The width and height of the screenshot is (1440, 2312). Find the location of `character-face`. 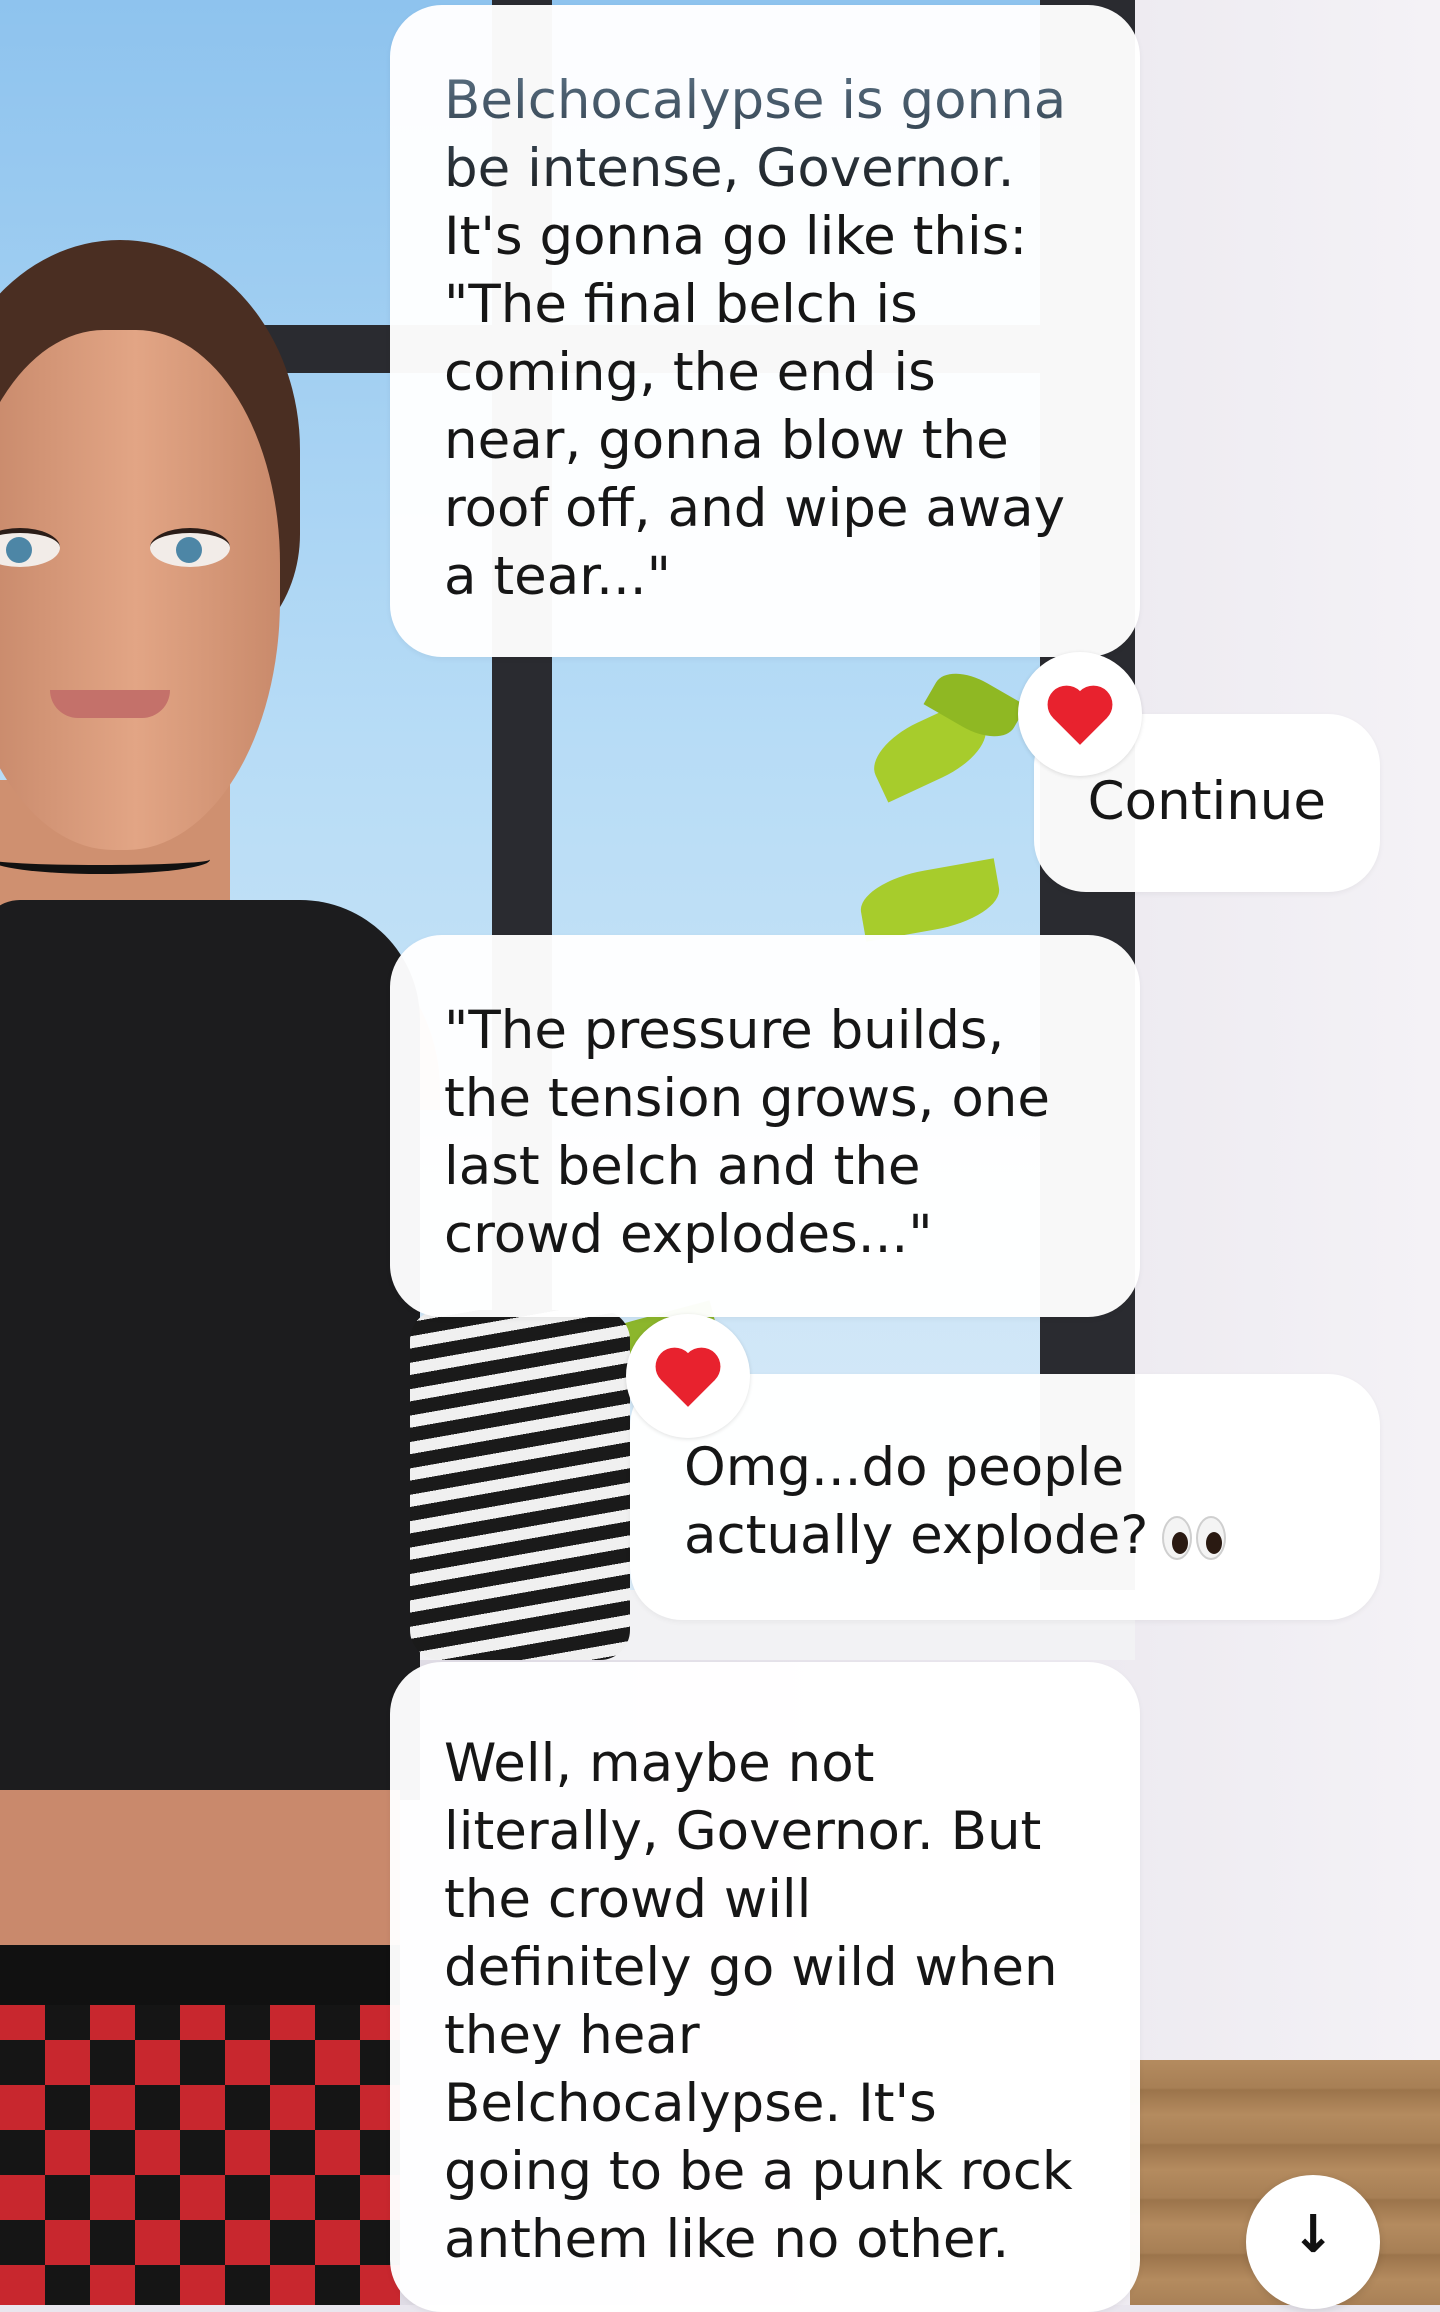

character-face is located at coordinates (140, 590).